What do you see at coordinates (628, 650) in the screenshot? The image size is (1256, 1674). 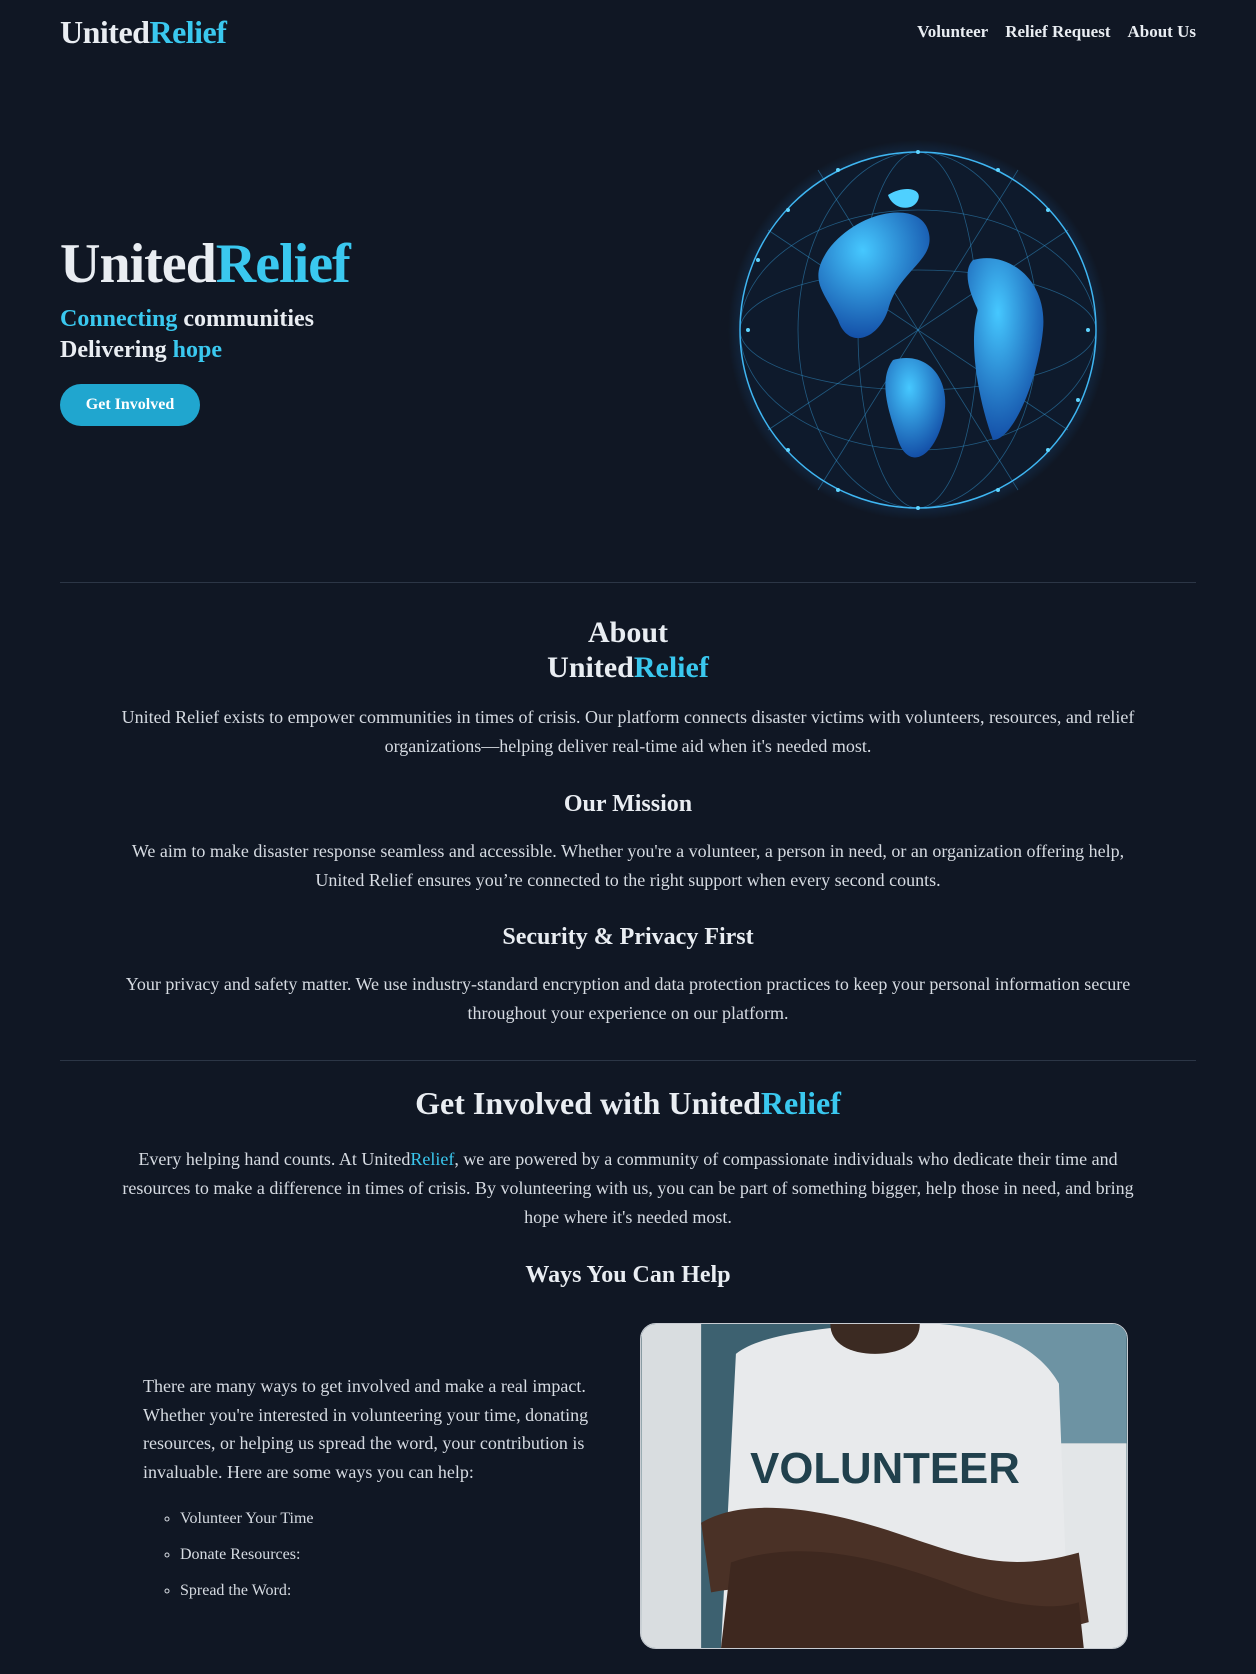 I see `about-heading: About UnitedRelief` at bounding box center [628, 650].